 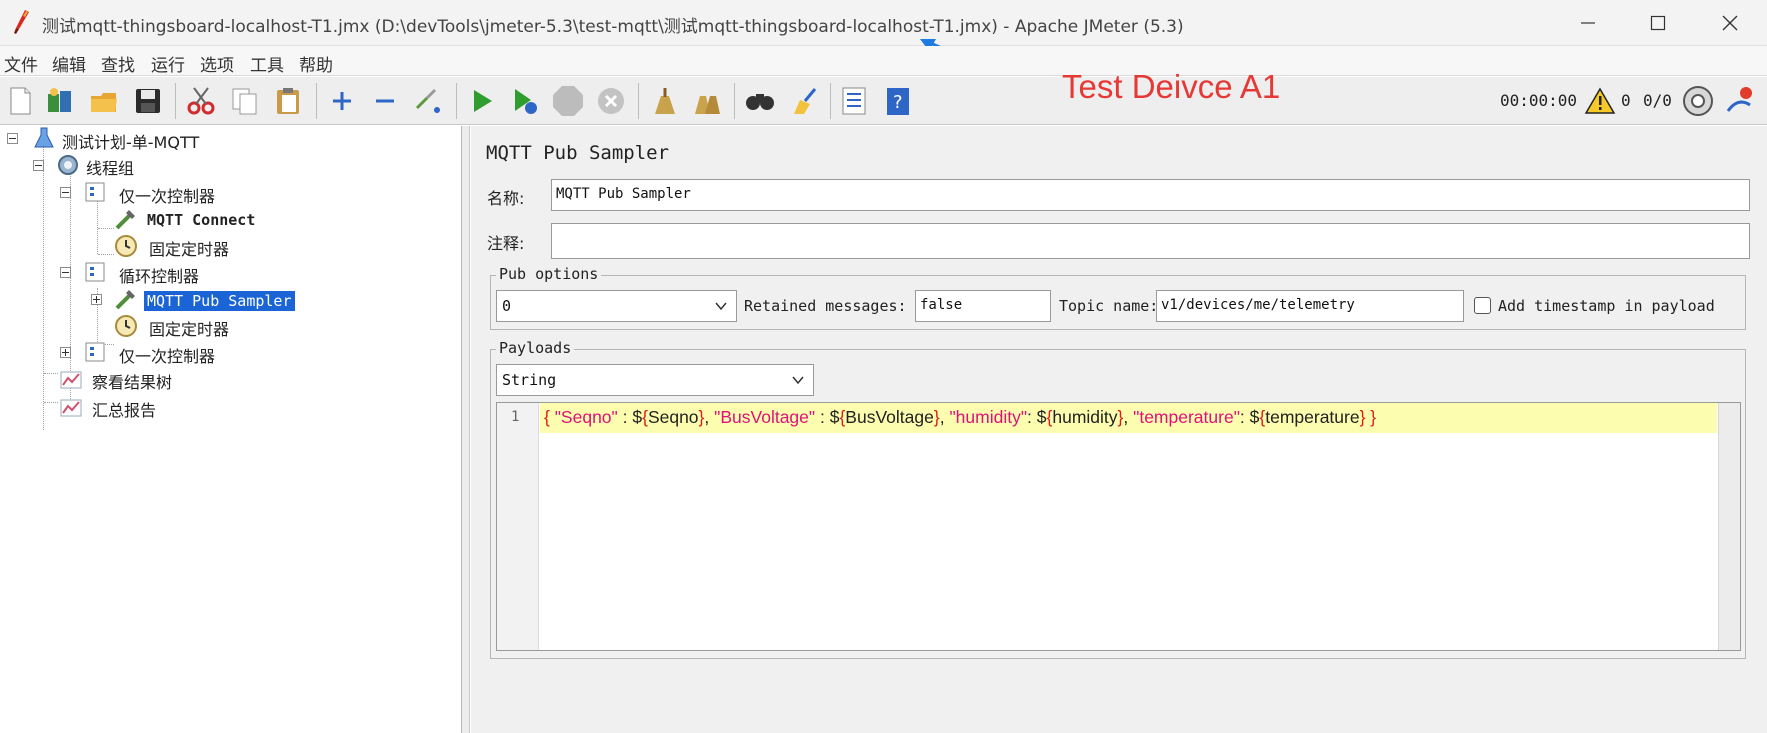 What do you see at coordinates (1729, 526) in the screenshot?
I see `editor-scrollbar` at bounding box center [1729, 526].